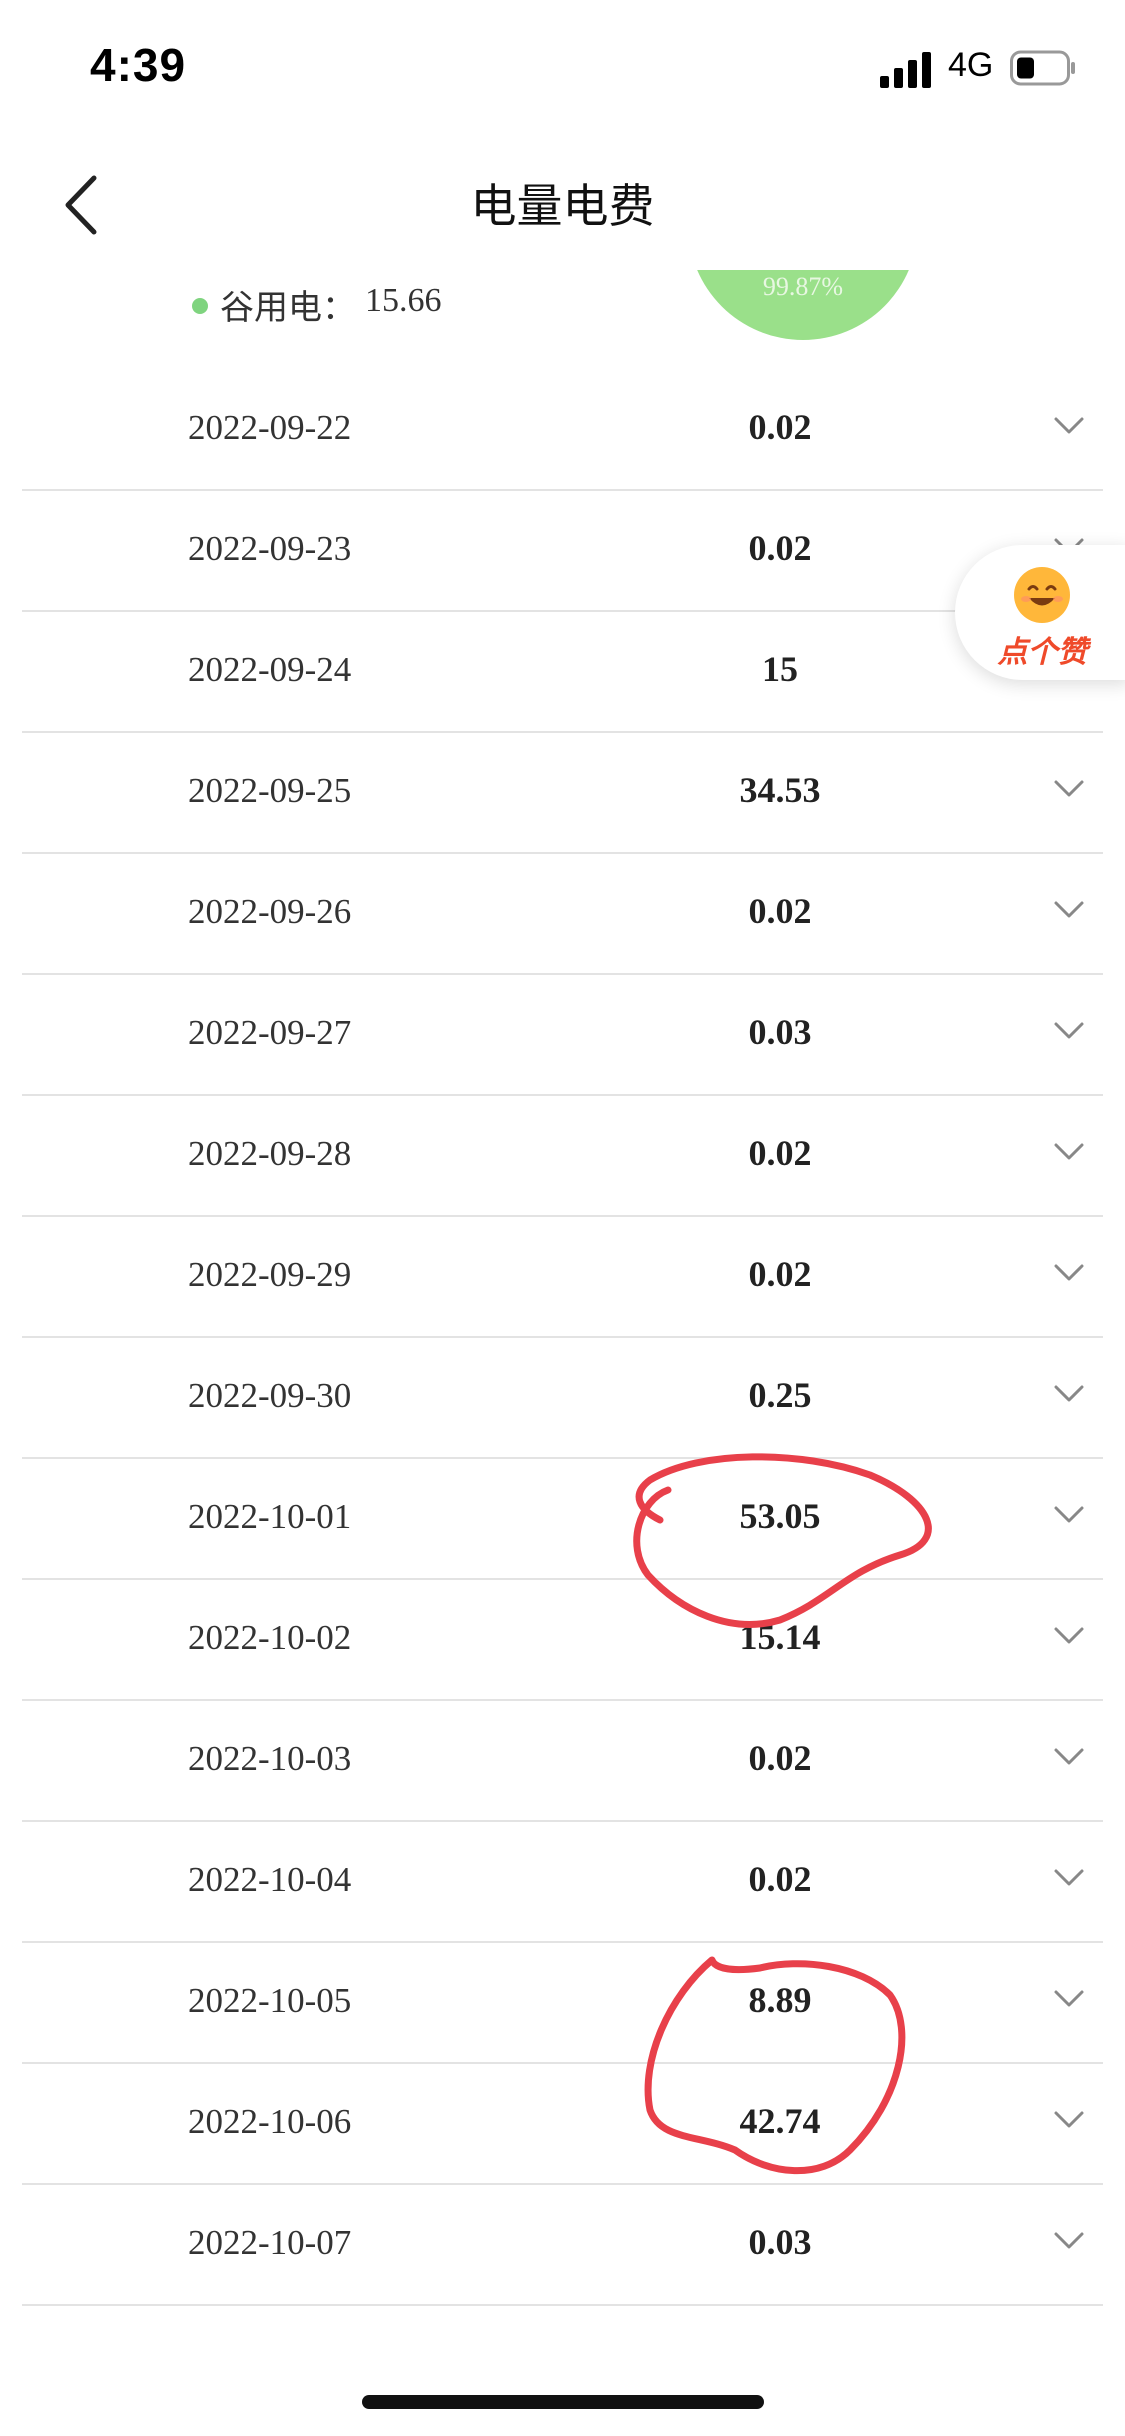 Image resolution: width=1125 pixels, height=2436 pixels. What do you see at coordinates (270, 2121) in the screenshot?
I see `row-date: 2022-10-06` at bounding box center [270, 2121].